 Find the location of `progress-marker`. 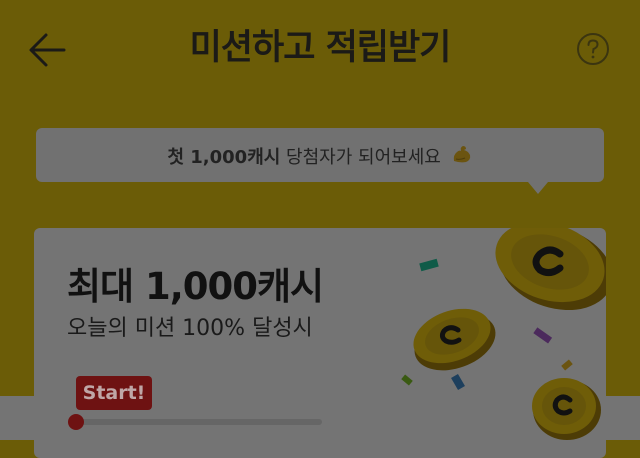

progress-marker is located at coordinates (76, 422).